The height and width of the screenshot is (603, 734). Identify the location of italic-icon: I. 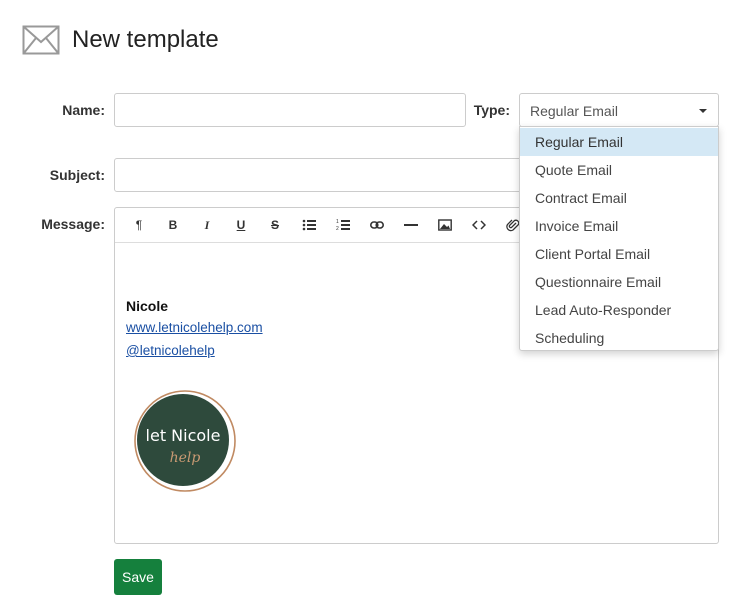
(207, 225).